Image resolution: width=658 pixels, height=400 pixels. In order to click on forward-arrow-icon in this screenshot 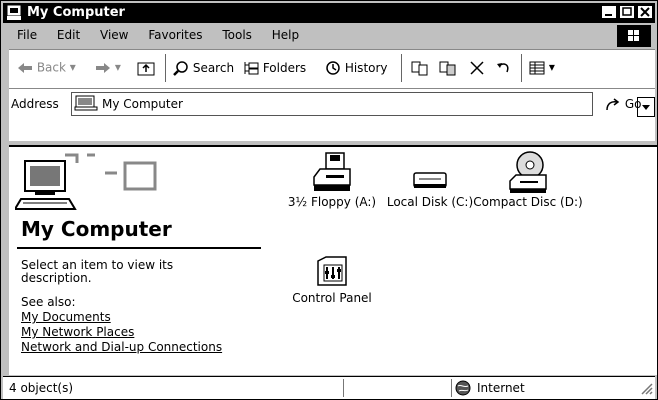, I will do `click(103, 67)`.